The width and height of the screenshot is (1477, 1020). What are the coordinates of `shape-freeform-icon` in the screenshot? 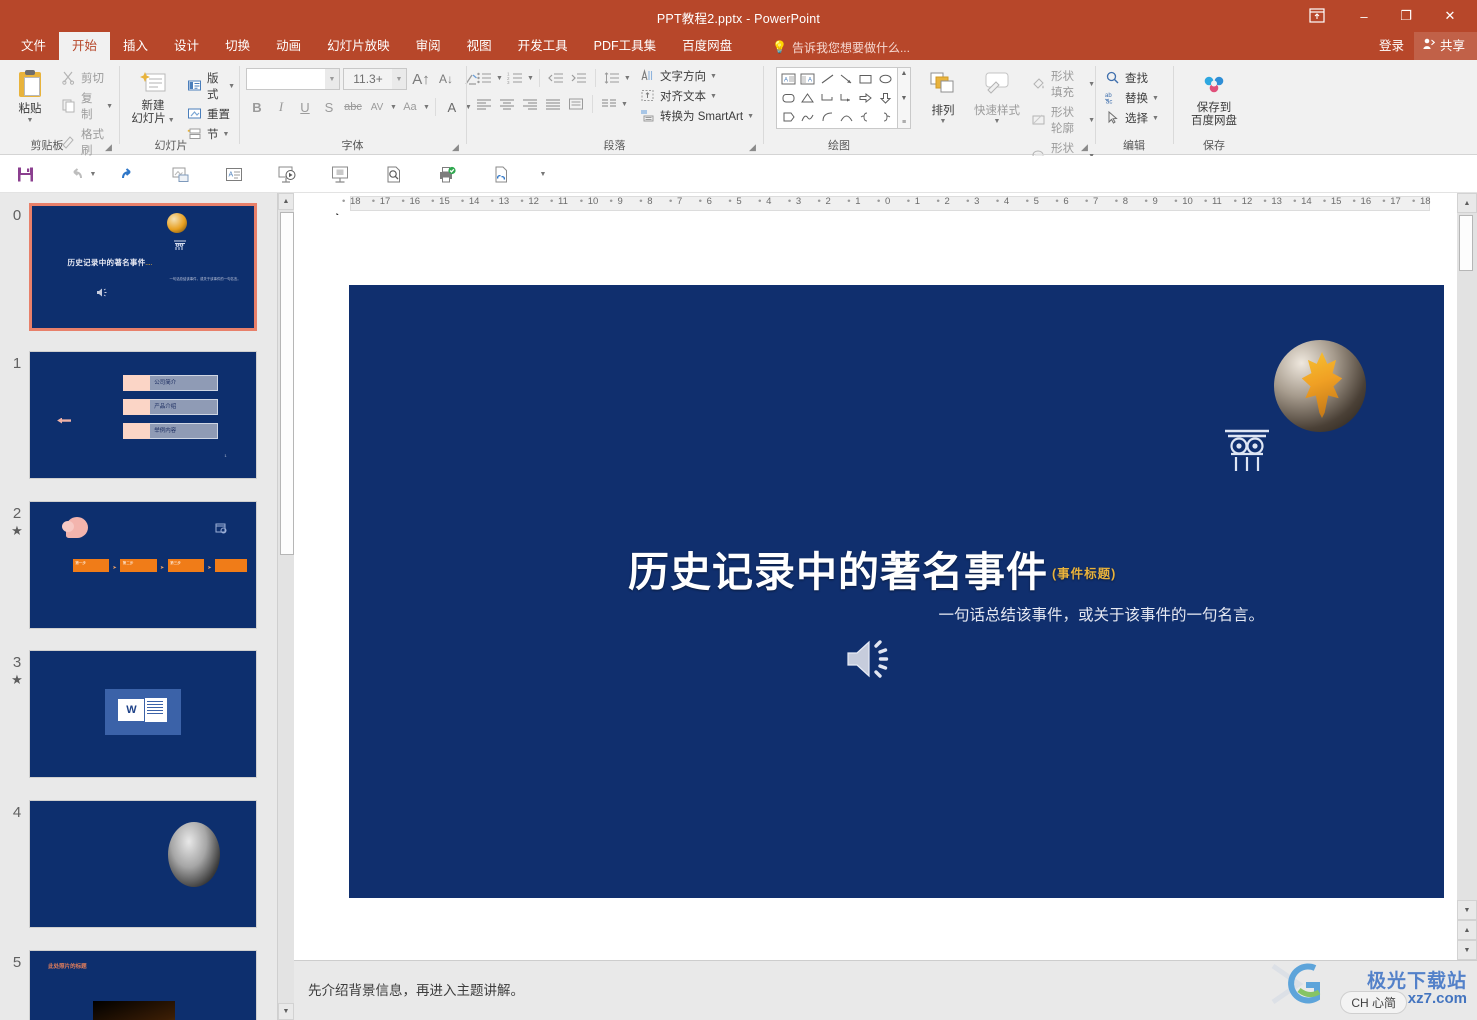 It's located at (807, 116).